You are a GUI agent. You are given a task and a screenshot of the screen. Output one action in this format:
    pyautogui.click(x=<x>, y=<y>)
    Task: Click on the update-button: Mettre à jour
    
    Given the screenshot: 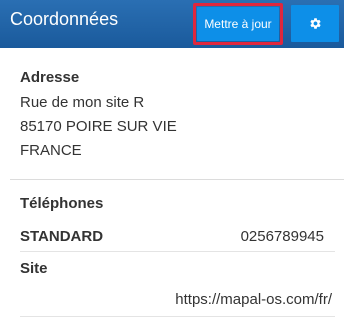 What is the action you would take?
    pyautogui.click(x=238, y=24)
    